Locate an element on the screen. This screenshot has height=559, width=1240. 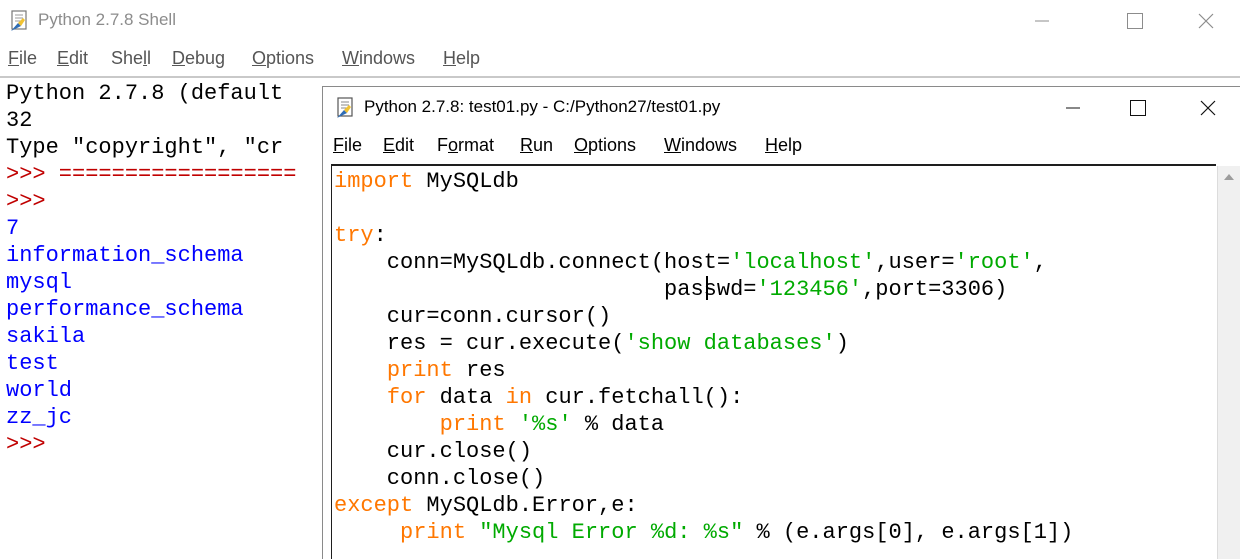
code-line-9: for data in cur.fetchall(): is located at coordinates (565, 397).